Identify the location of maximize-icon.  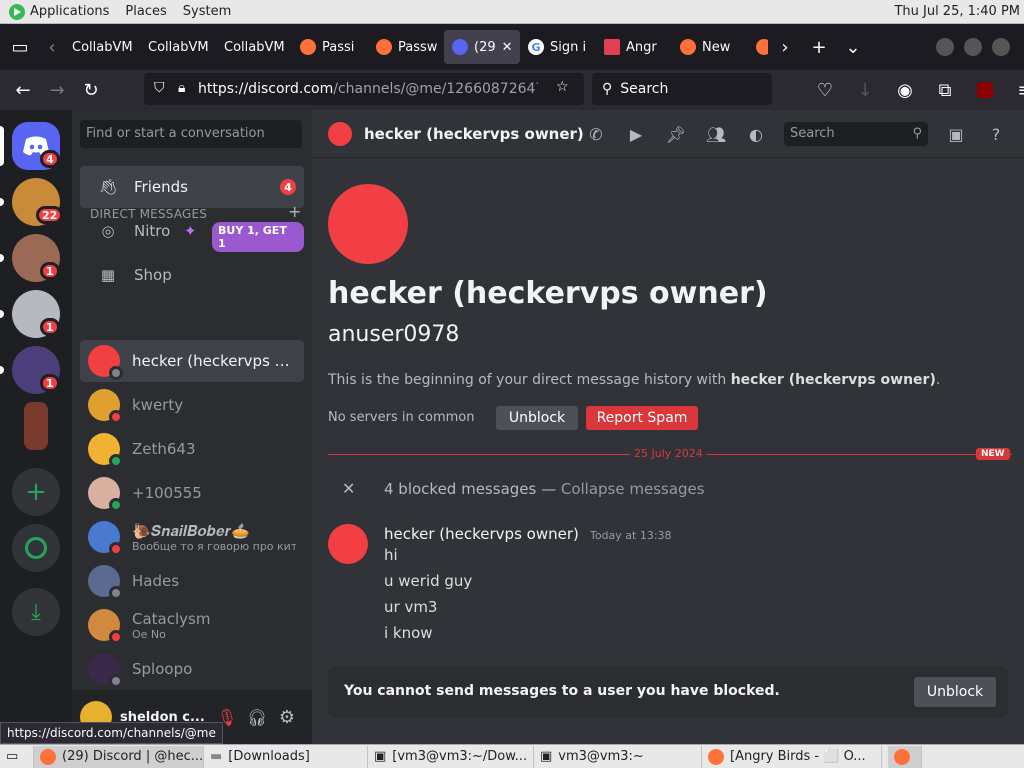
(973, 47).